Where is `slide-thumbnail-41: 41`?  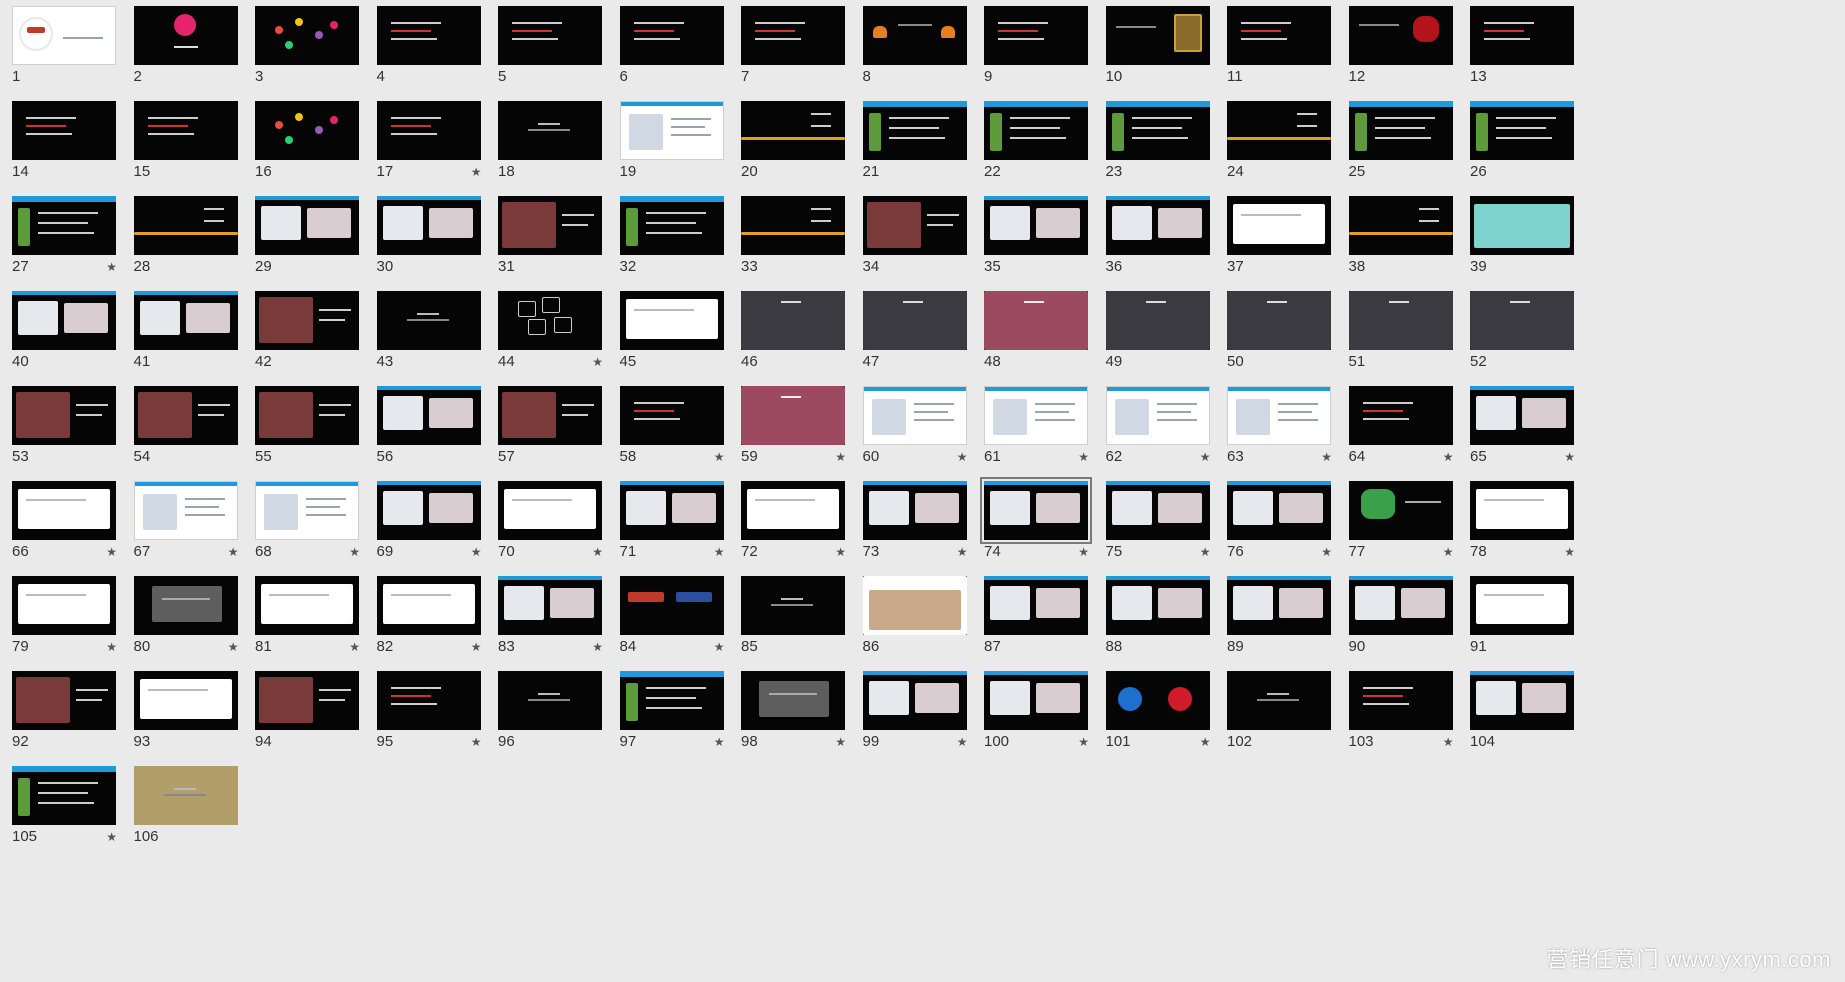 slide-thumbnail-41: 41 is located at coordinates (186, 344).